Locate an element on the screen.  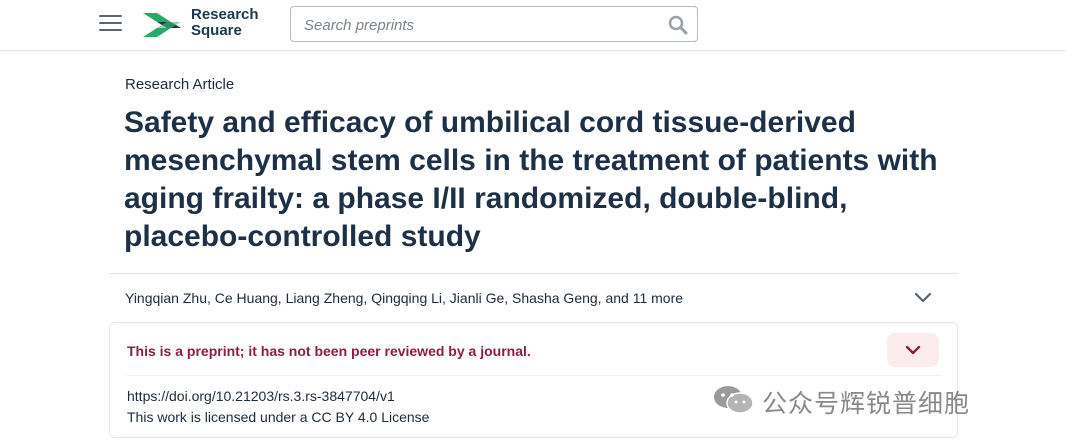
logo-mark-icon is located at coordinates (162, 25).